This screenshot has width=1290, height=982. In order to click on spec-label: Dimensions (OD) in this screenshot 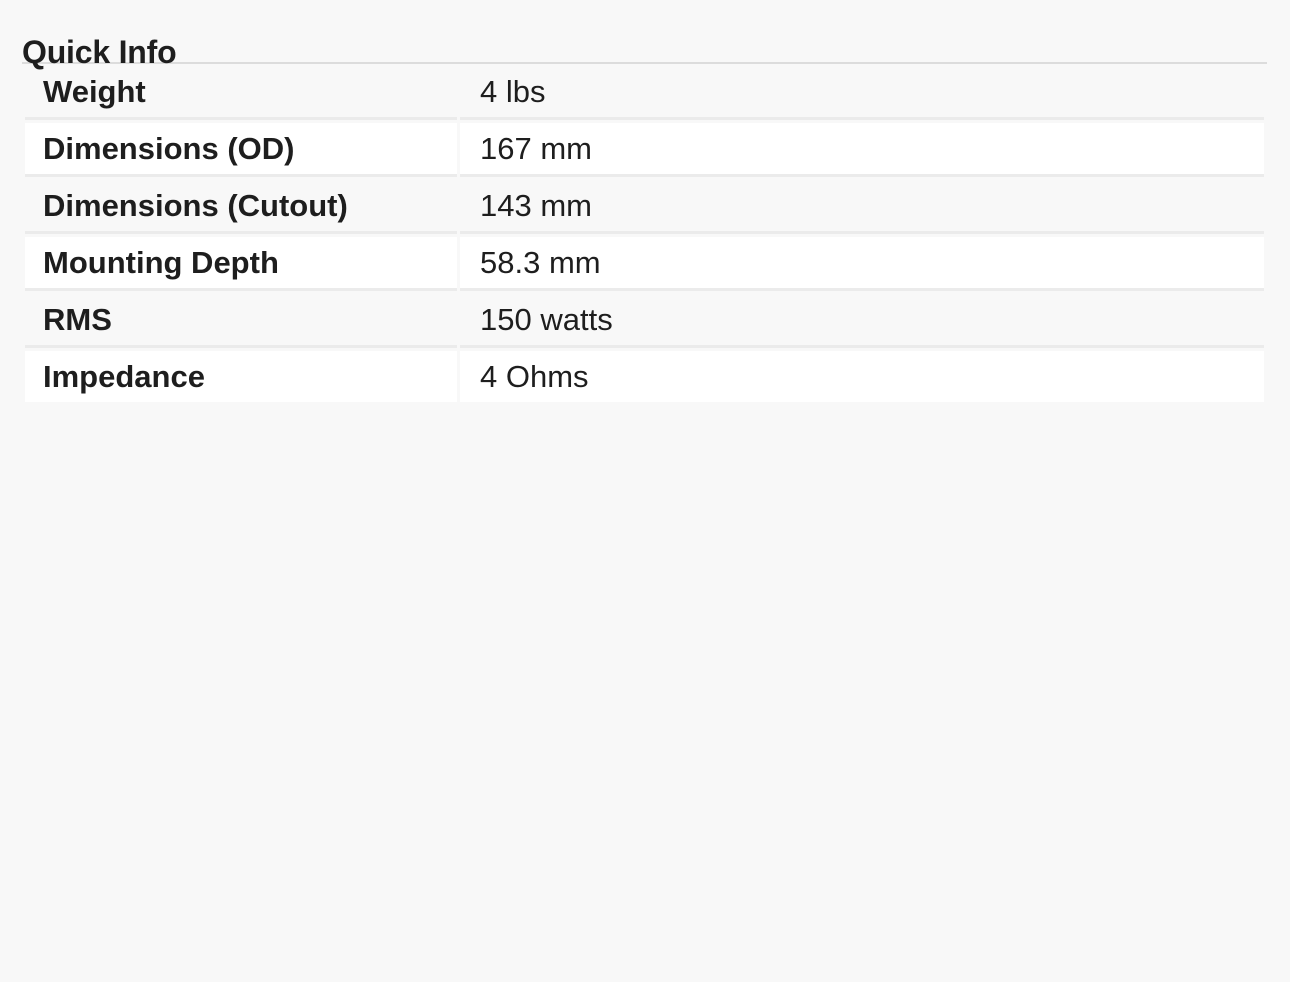, I will do `click(241, 150)`.